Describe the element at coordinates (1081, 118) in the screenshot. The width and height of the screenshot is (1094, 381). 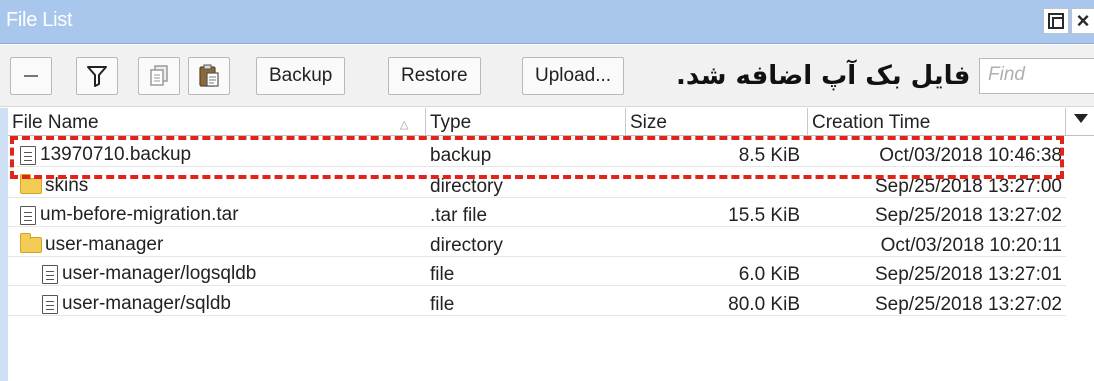
I see `column-menu-icon` at that location.